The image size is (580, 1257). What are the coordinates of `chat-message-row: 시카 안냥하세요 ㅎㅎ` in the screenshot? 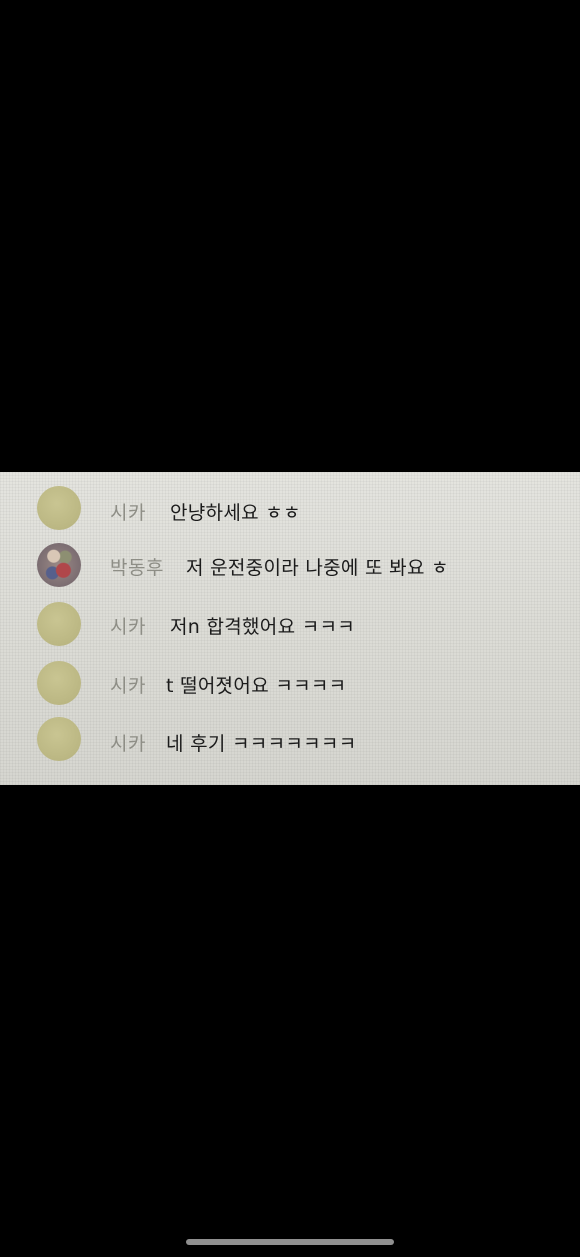 It's located at (290, 508).